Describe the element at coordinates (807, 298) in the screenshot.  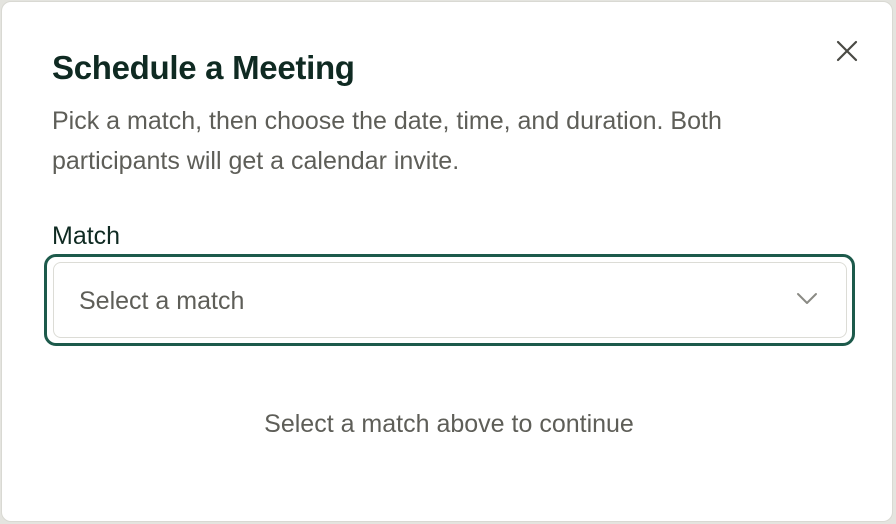
I see `chevron-down-icon` at that location.